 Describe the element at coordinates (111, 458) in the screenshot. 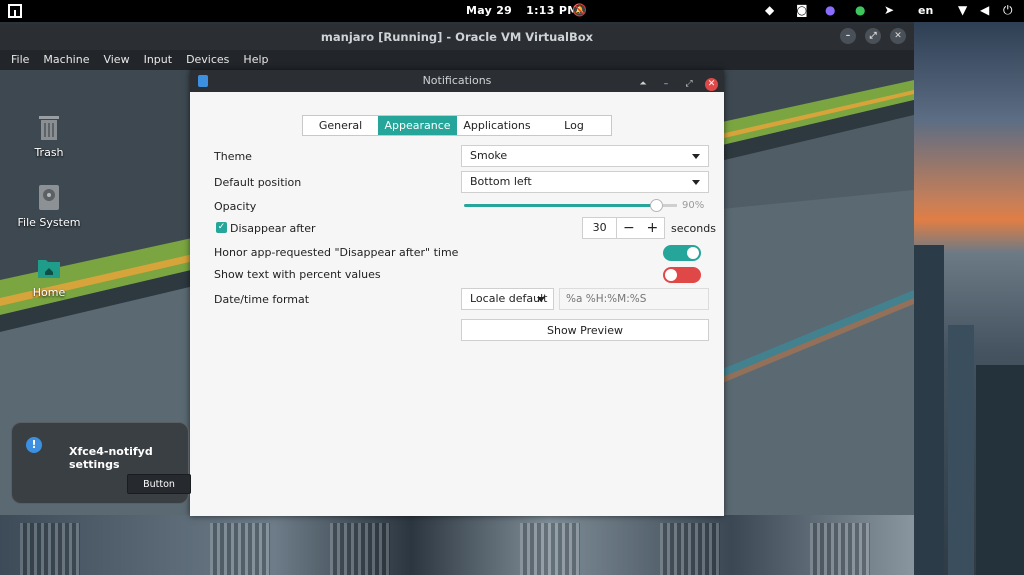

I see `toast-summary: Xfce4-notifyd settings` at that location.